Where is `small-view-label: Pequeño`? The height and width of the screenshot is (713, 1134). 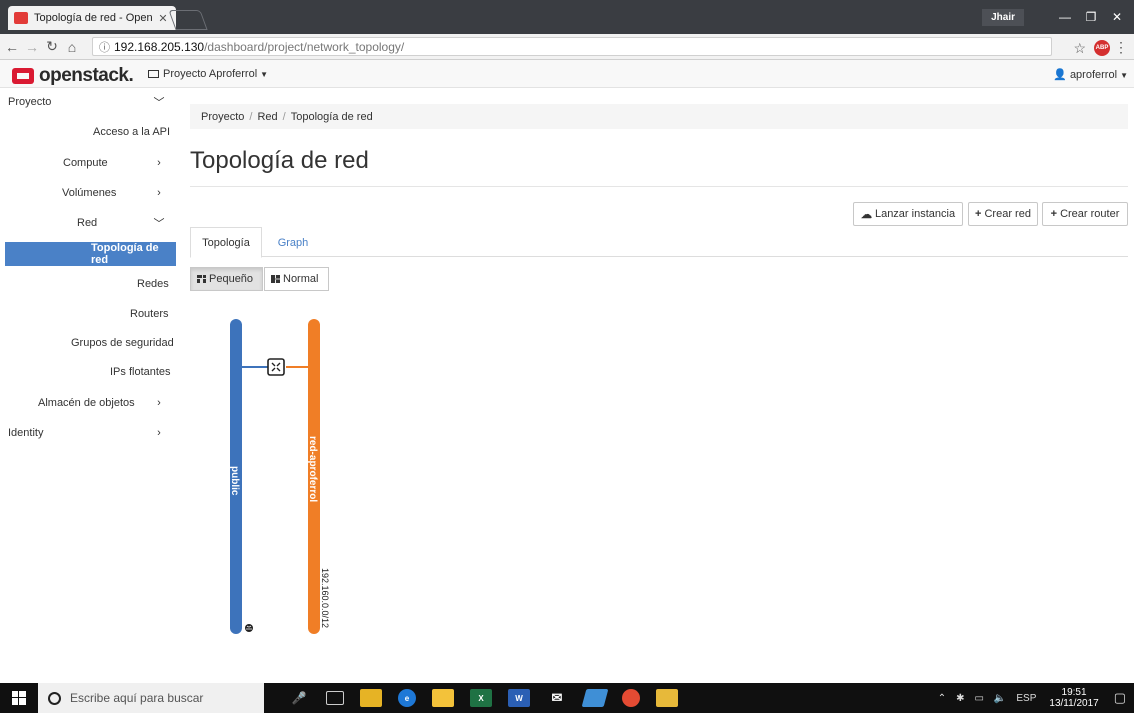
small-view-label: Pequeño is located at coordinates (231, 279).